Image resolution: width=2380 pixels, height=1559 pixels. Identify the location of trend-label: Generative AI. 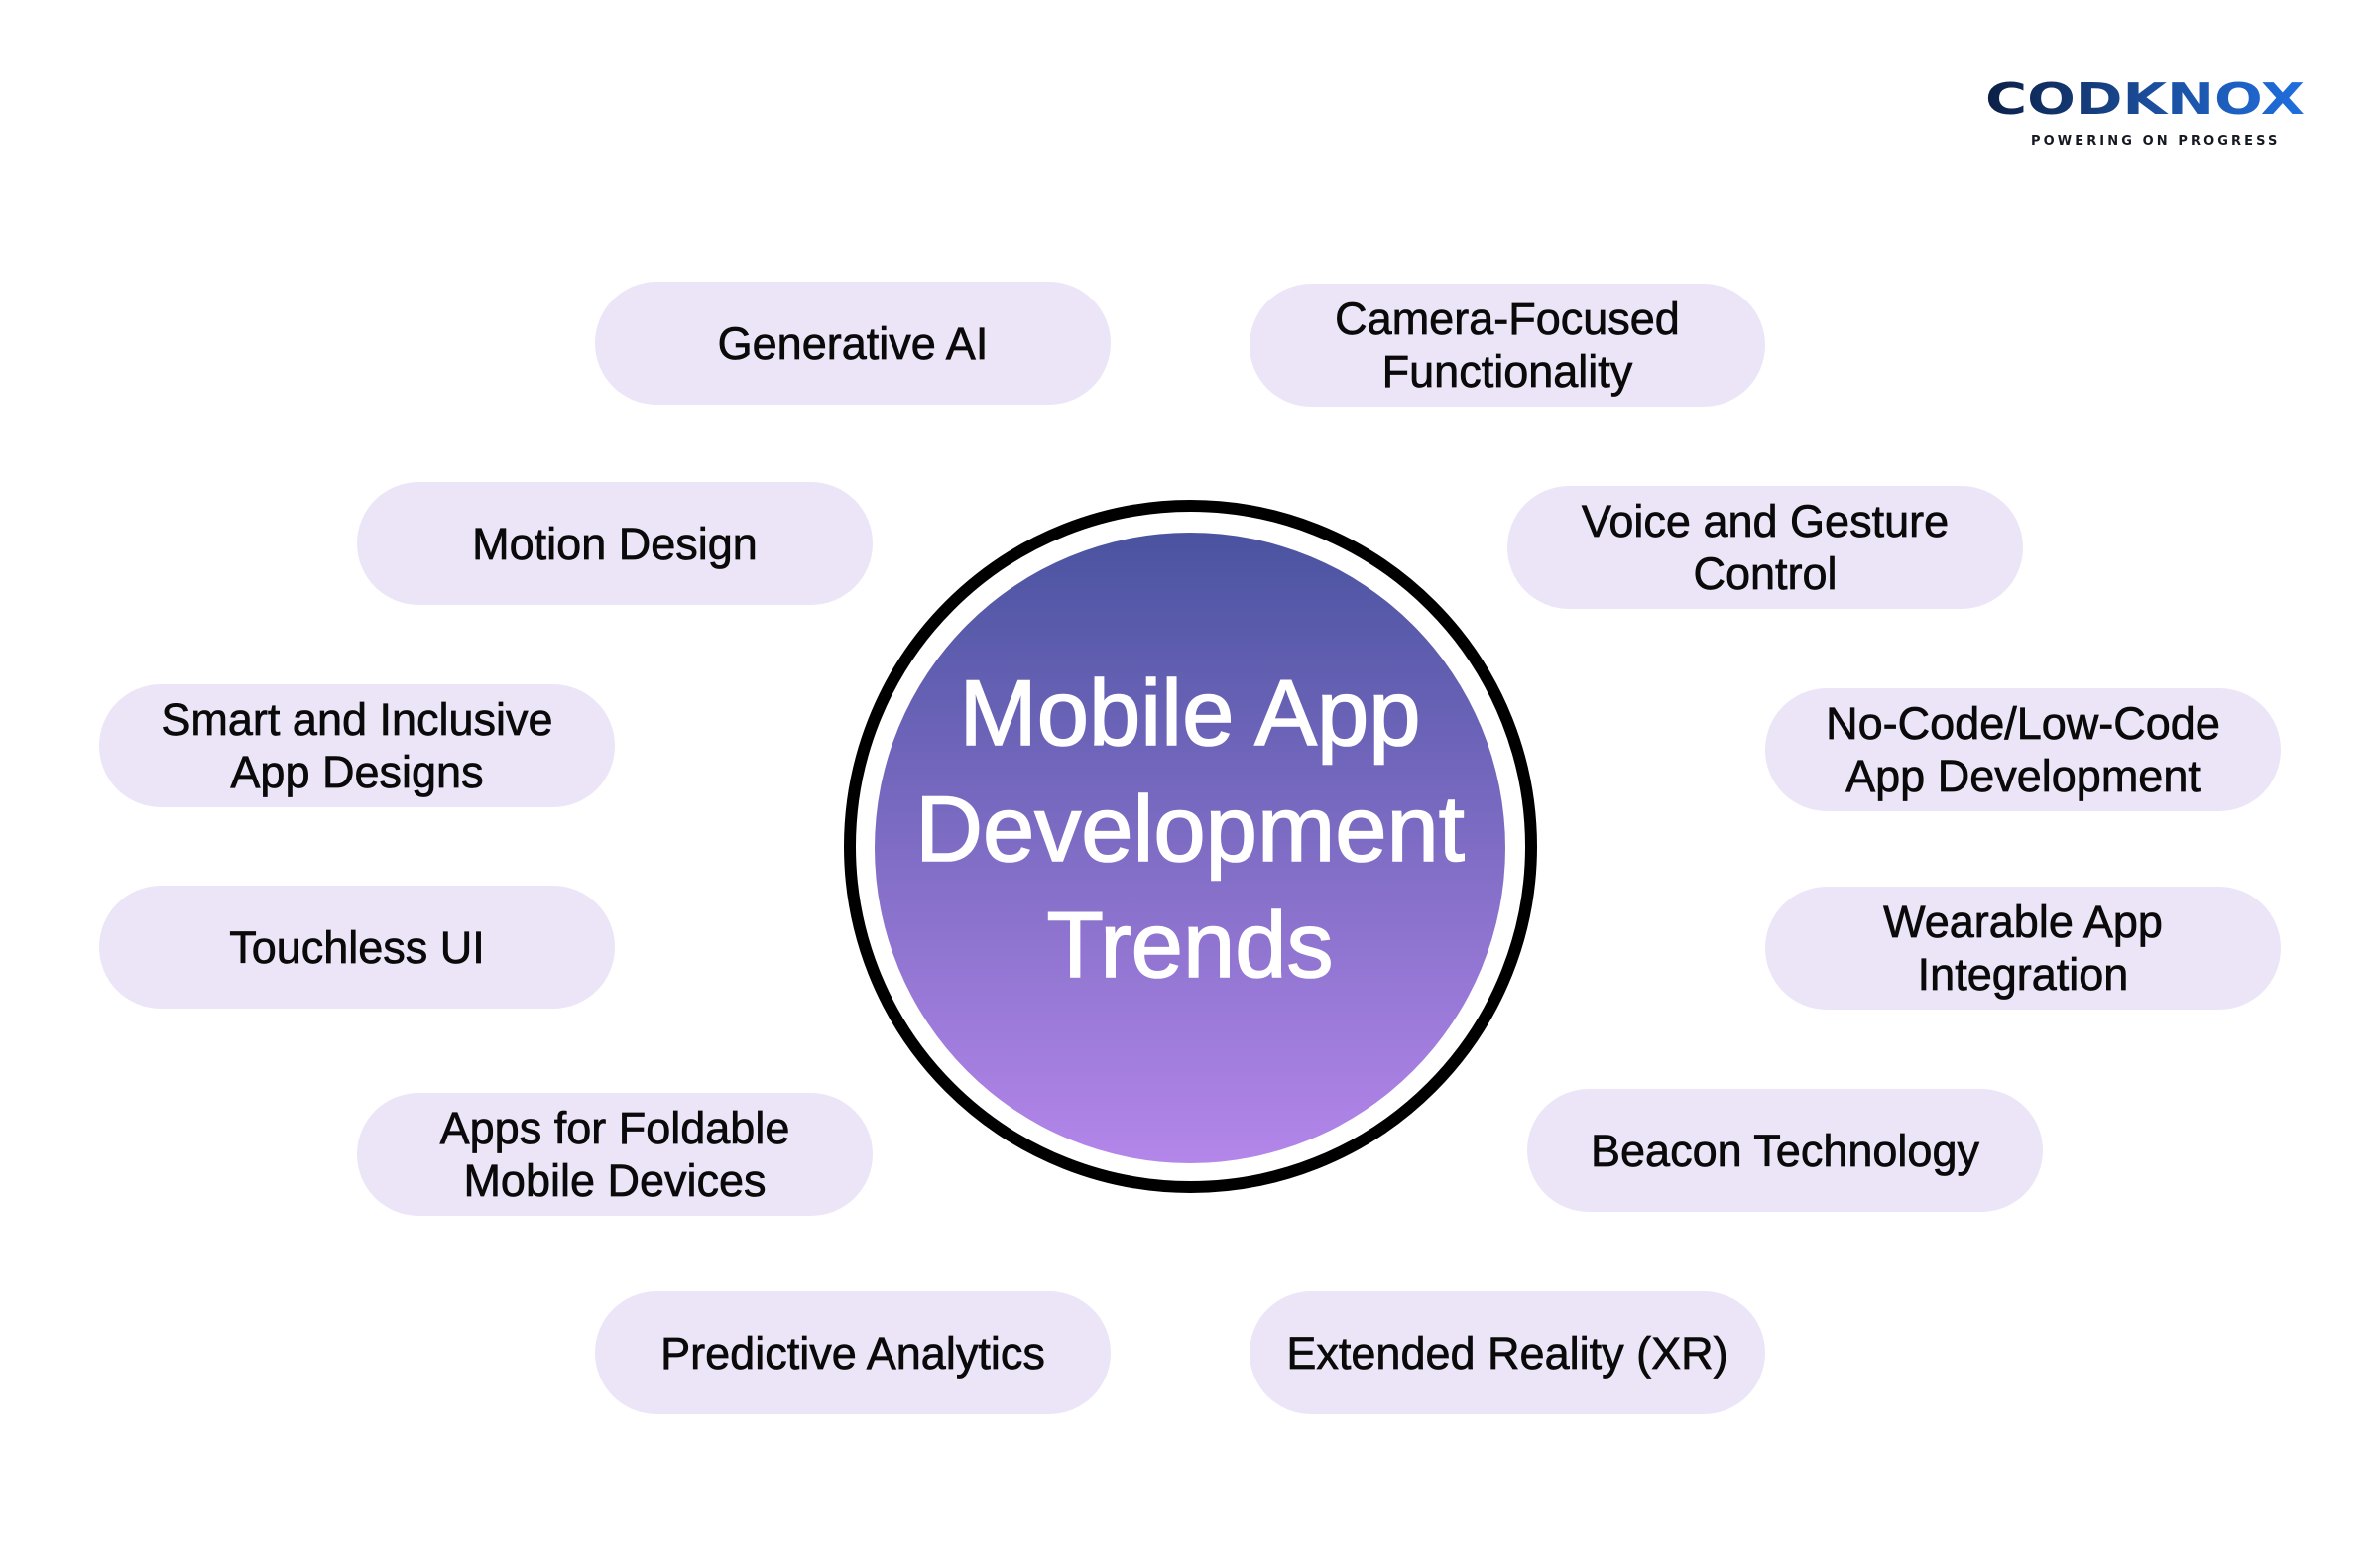
(853, 343).